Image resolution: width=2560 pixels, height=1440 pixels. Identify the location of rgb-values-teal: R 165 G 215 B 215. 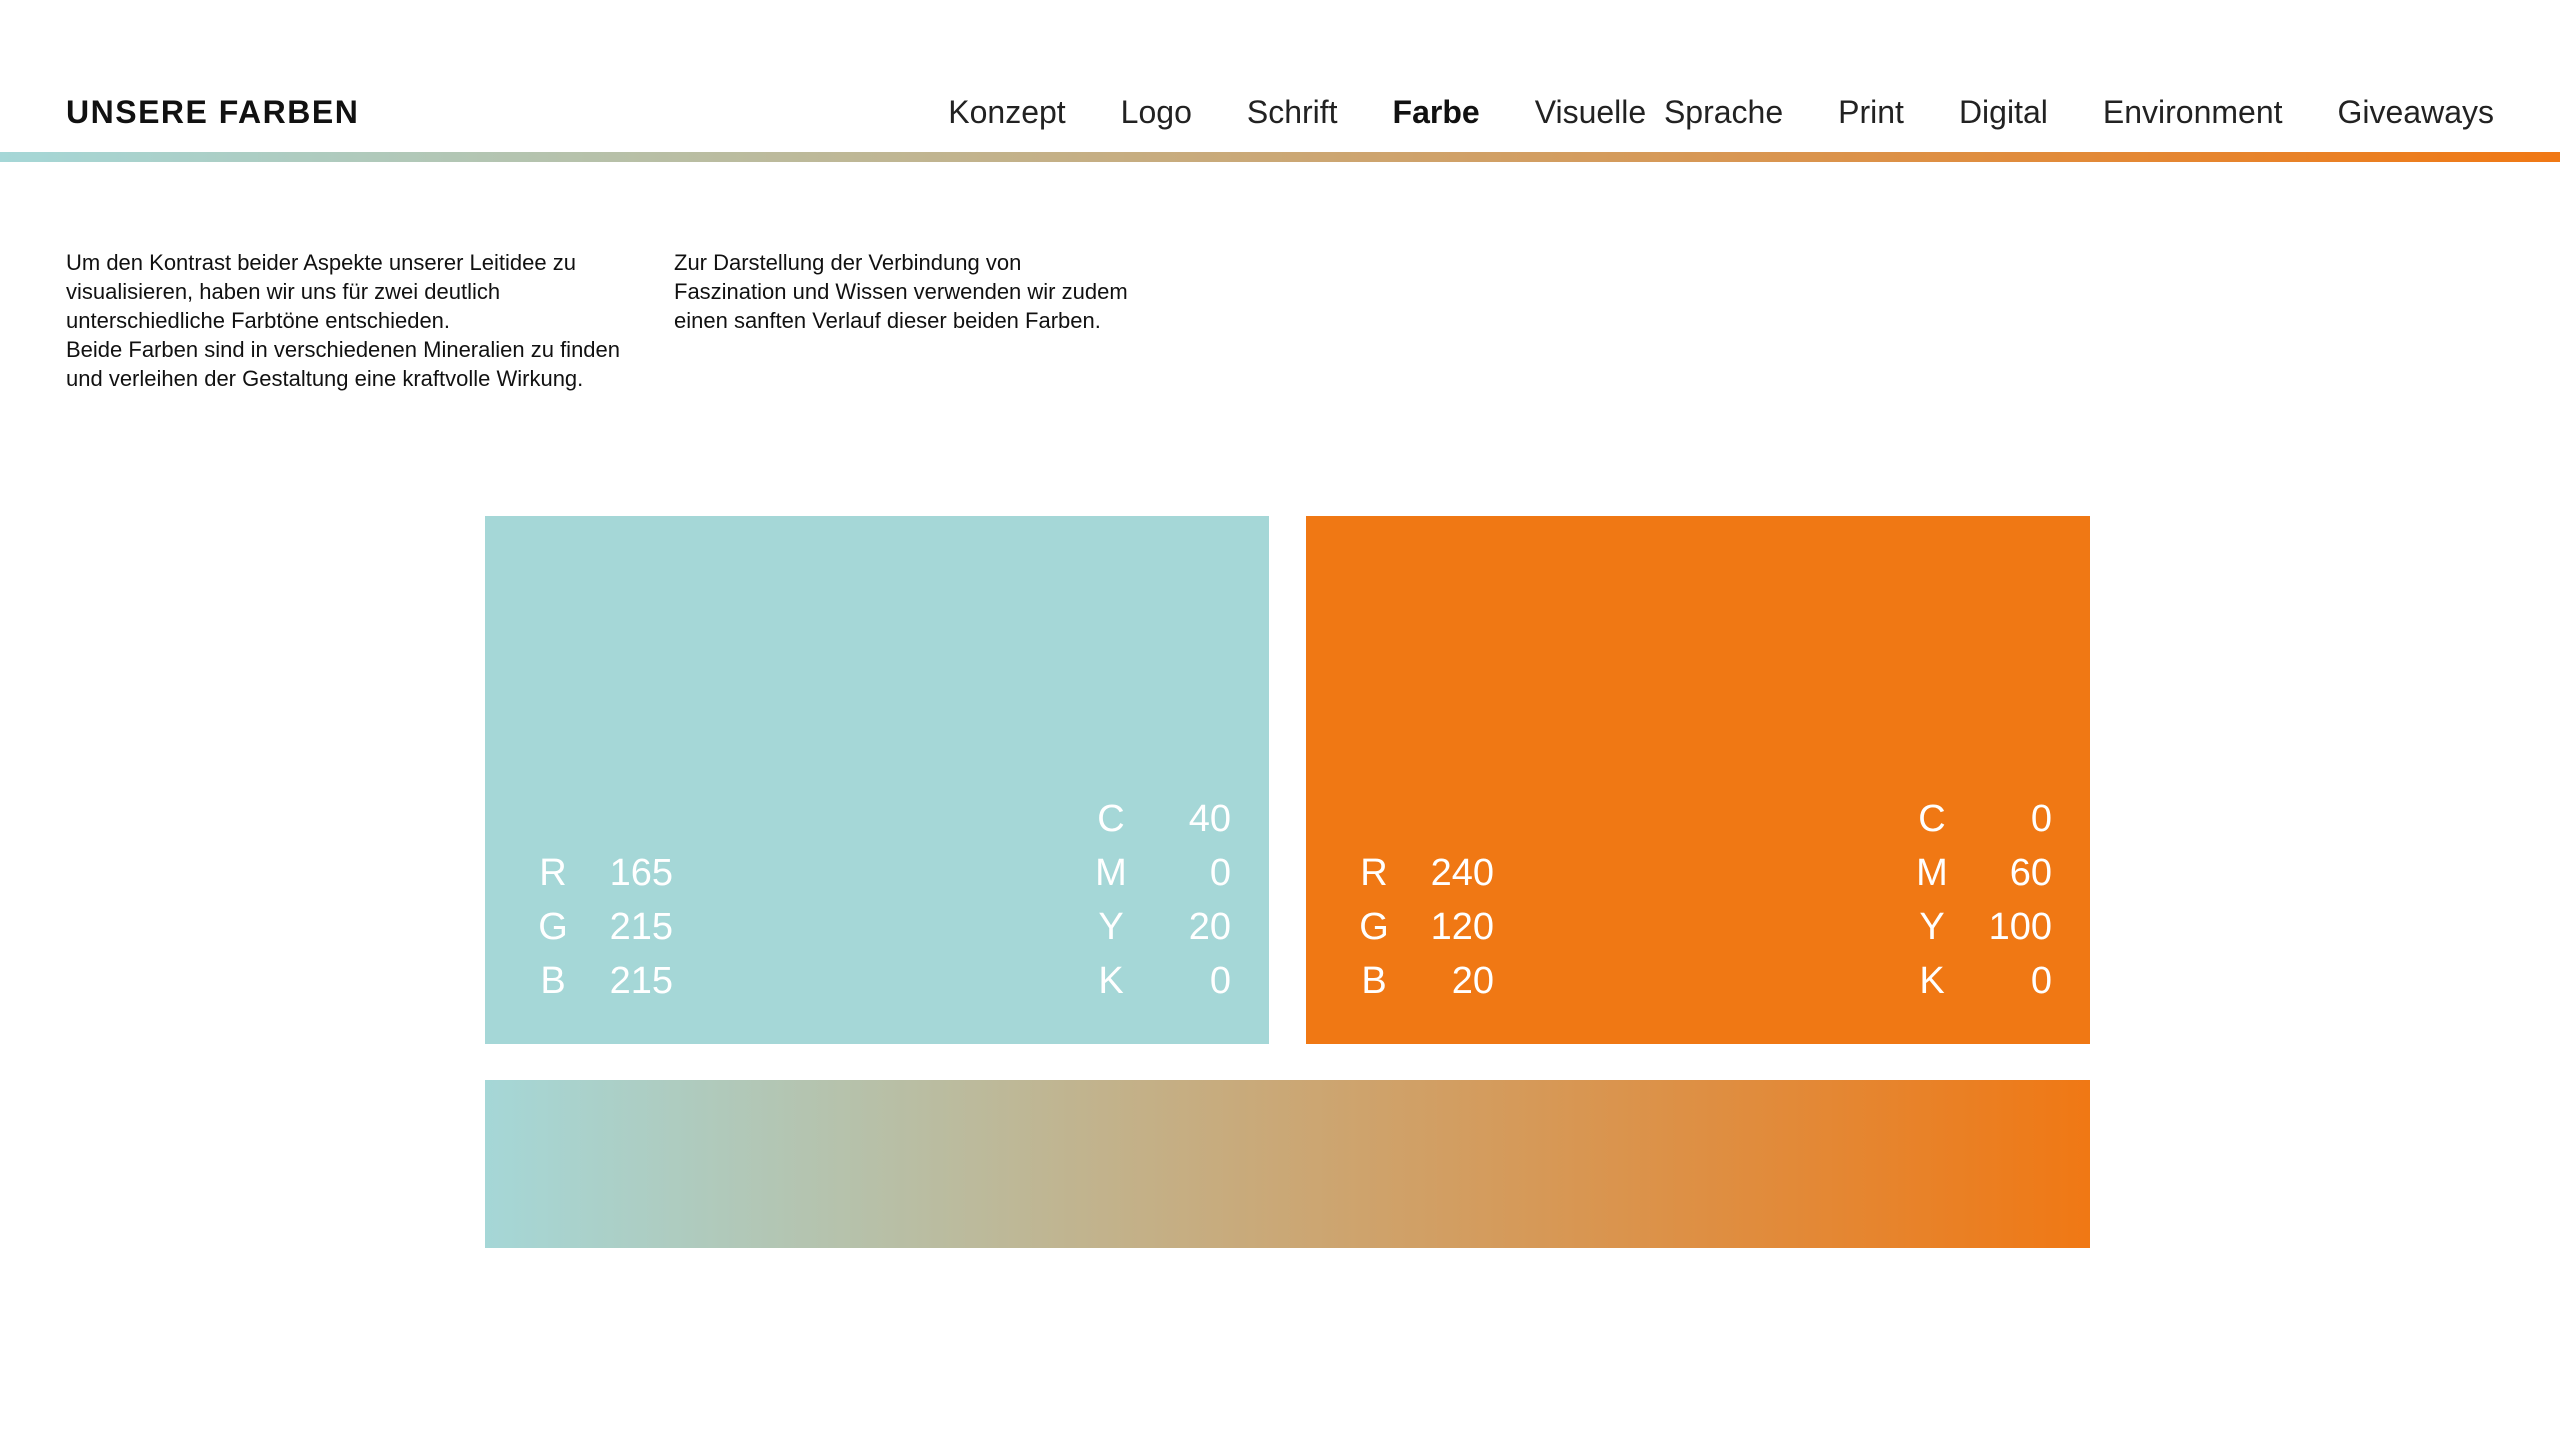
(598, 927).